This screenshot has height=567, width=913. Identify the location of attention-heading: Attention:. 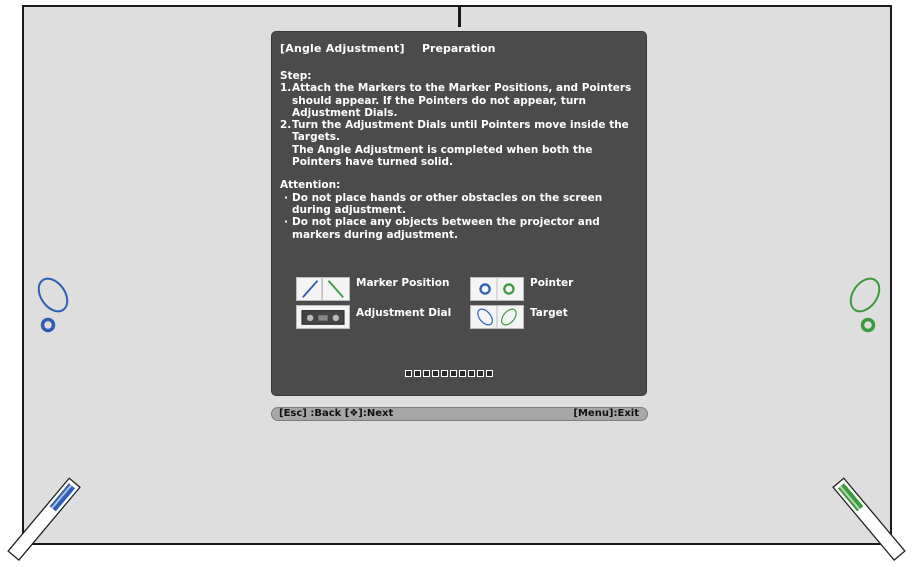
(310, 185).